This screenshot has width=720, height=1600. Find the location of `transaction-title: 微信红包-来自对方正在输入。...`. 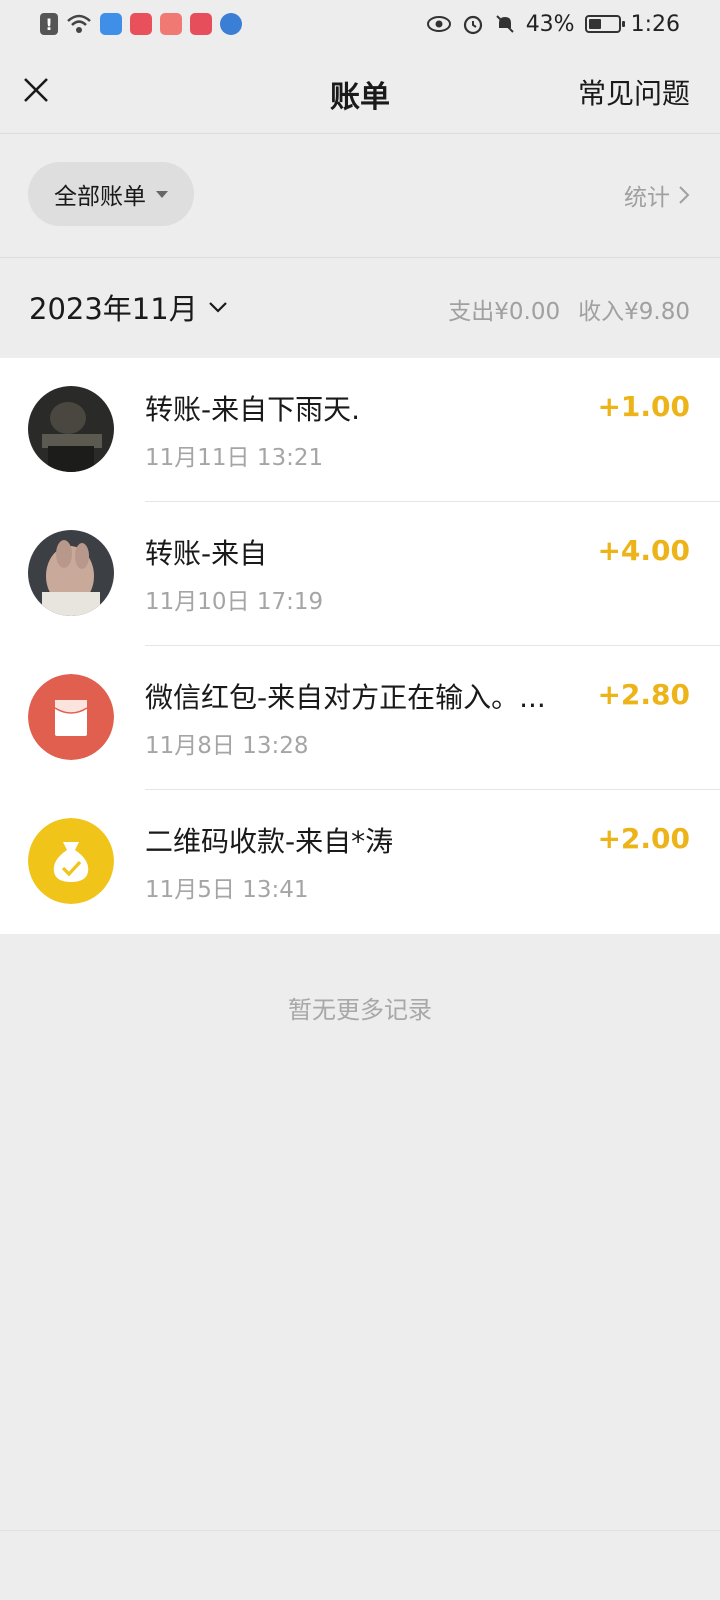

transaction-title: 微信红包-来自对方正在输入。... is located at coordinates (345, 697).